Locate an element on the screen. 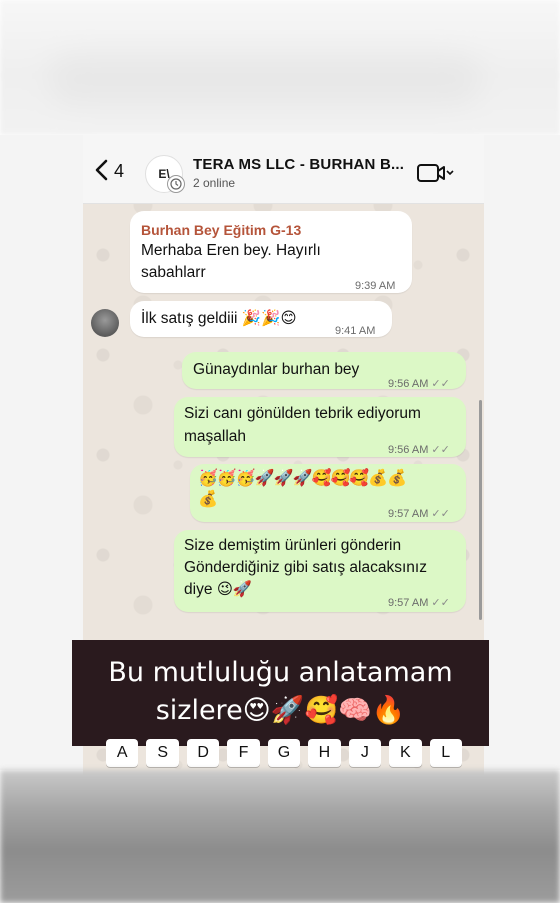  message-time: 9:41 AM is located at coordinates (355, 331).